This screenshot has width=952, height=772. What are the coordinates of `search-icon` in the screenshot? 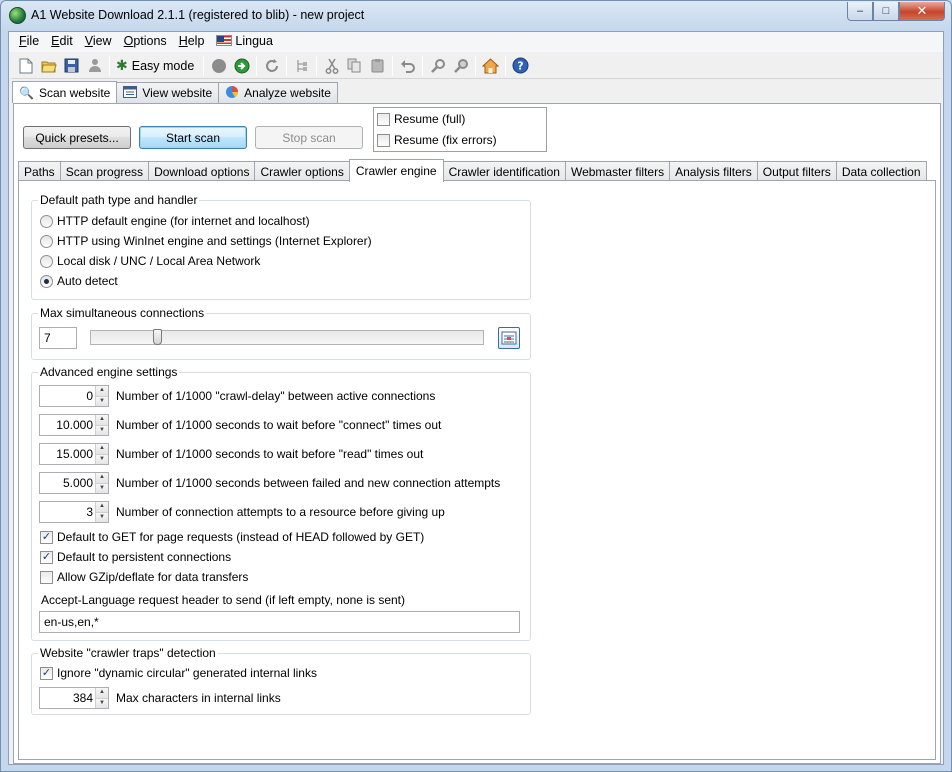 It's located at (437, 66).